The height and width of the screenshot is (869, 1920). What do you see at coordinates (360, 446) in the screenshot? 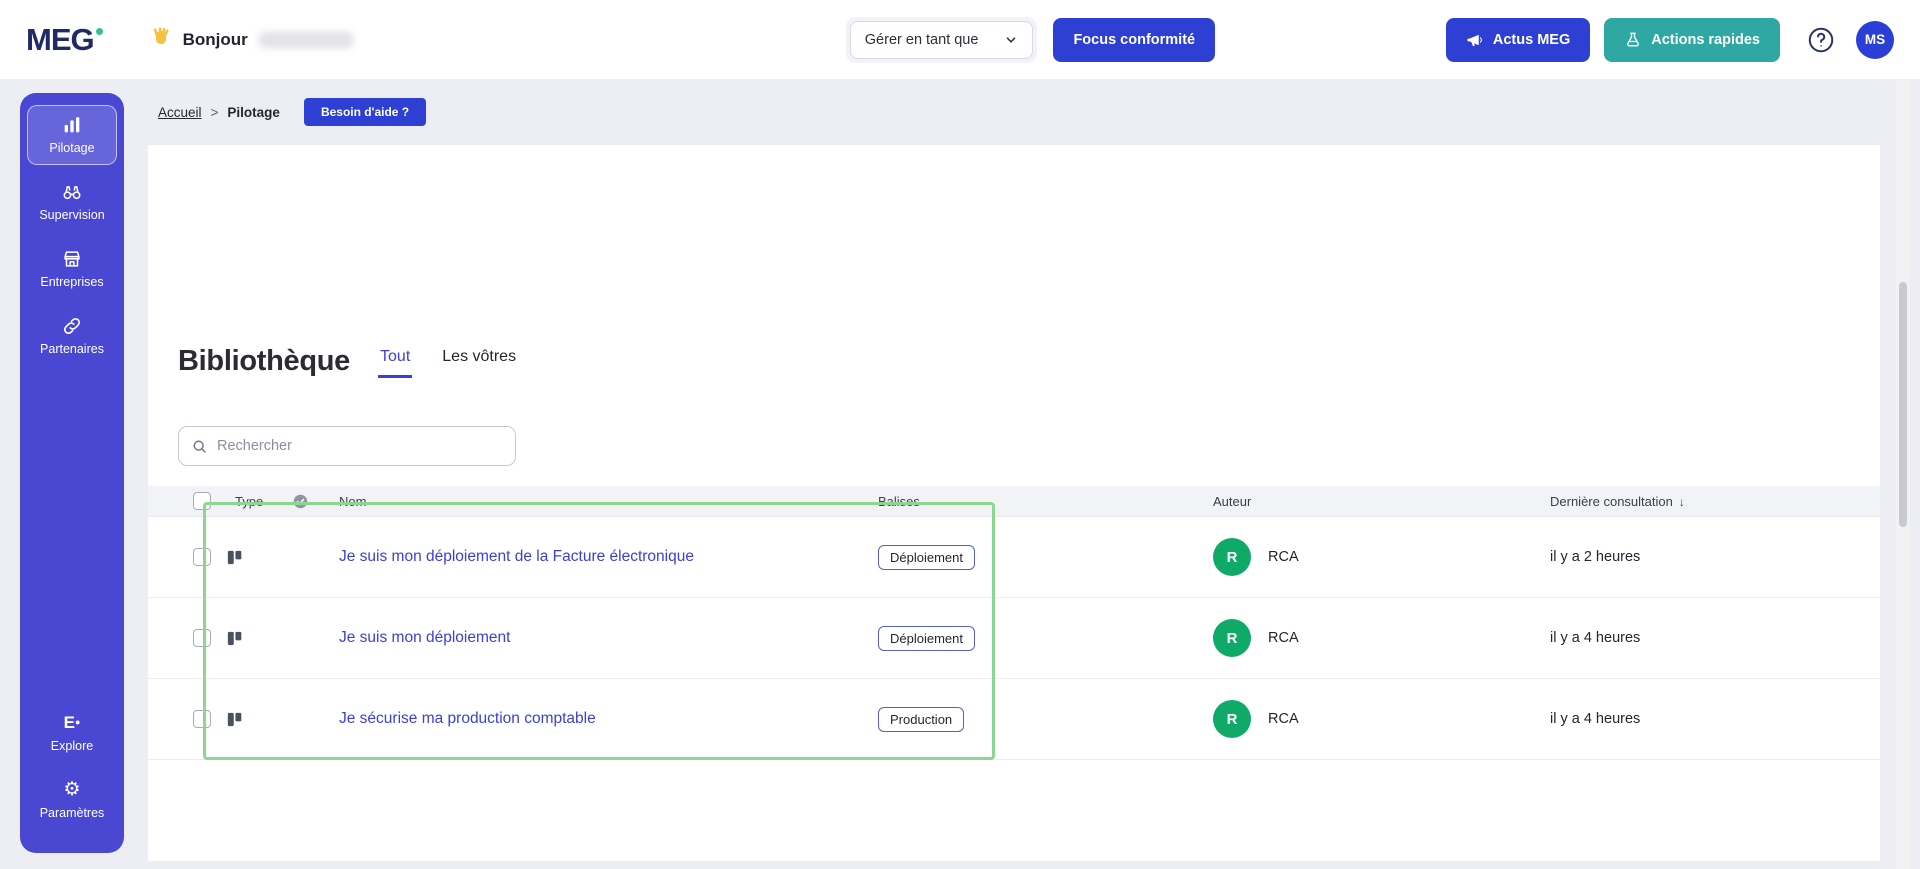
I see `search-input` at bounding box center [360, 446].